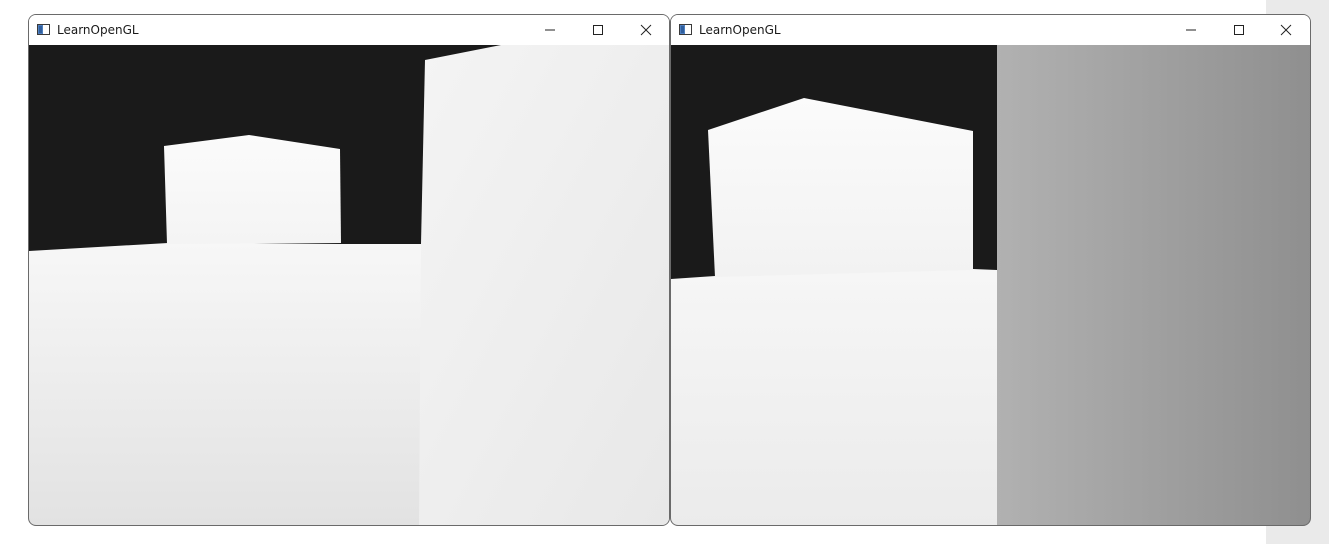  Describe the element at coordinates (840, 187) in the screenshot. I see `cube-front` at that location.